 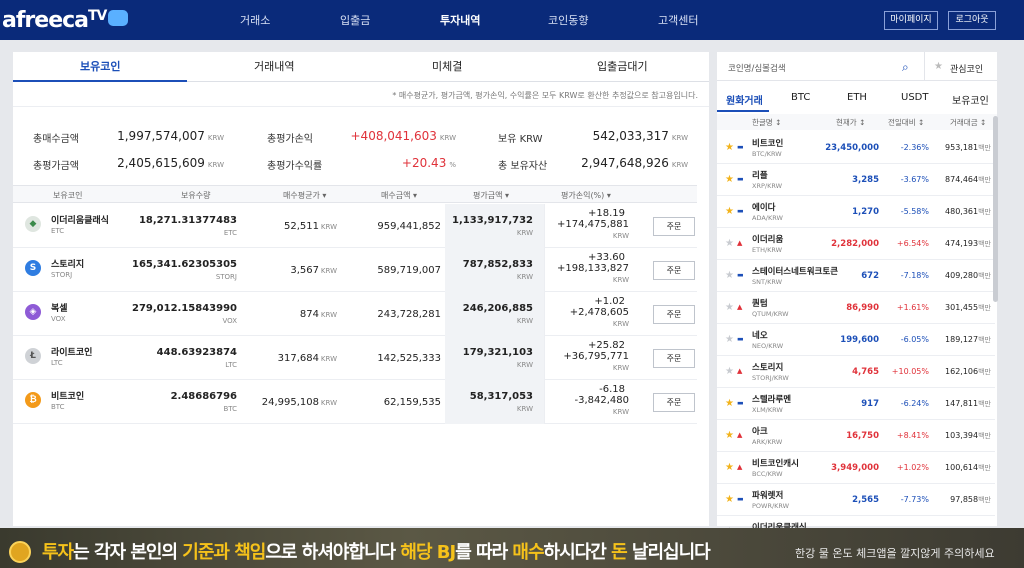 What do you see at coordinates (501, 396) in the screenshot?
I see `eval-amount: 58,317,053` at bounding box center [501, 396].